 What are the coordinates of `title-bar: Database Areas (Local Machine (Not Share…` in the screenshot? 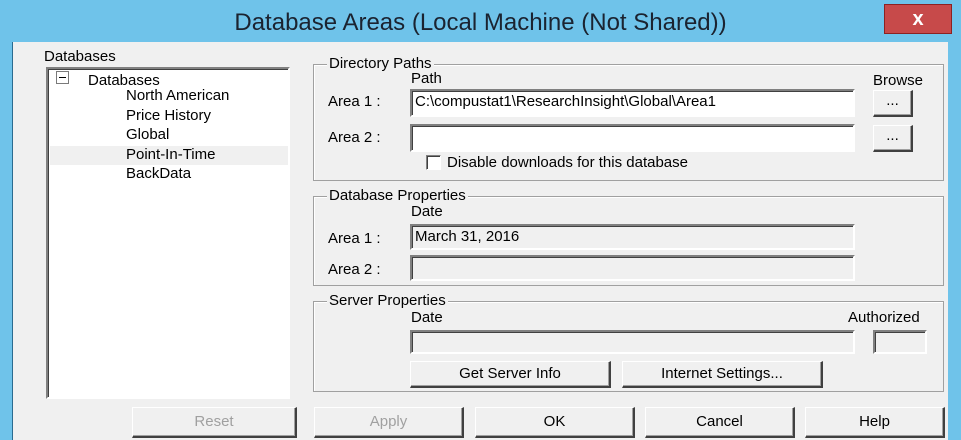 It's located at (480, 21).